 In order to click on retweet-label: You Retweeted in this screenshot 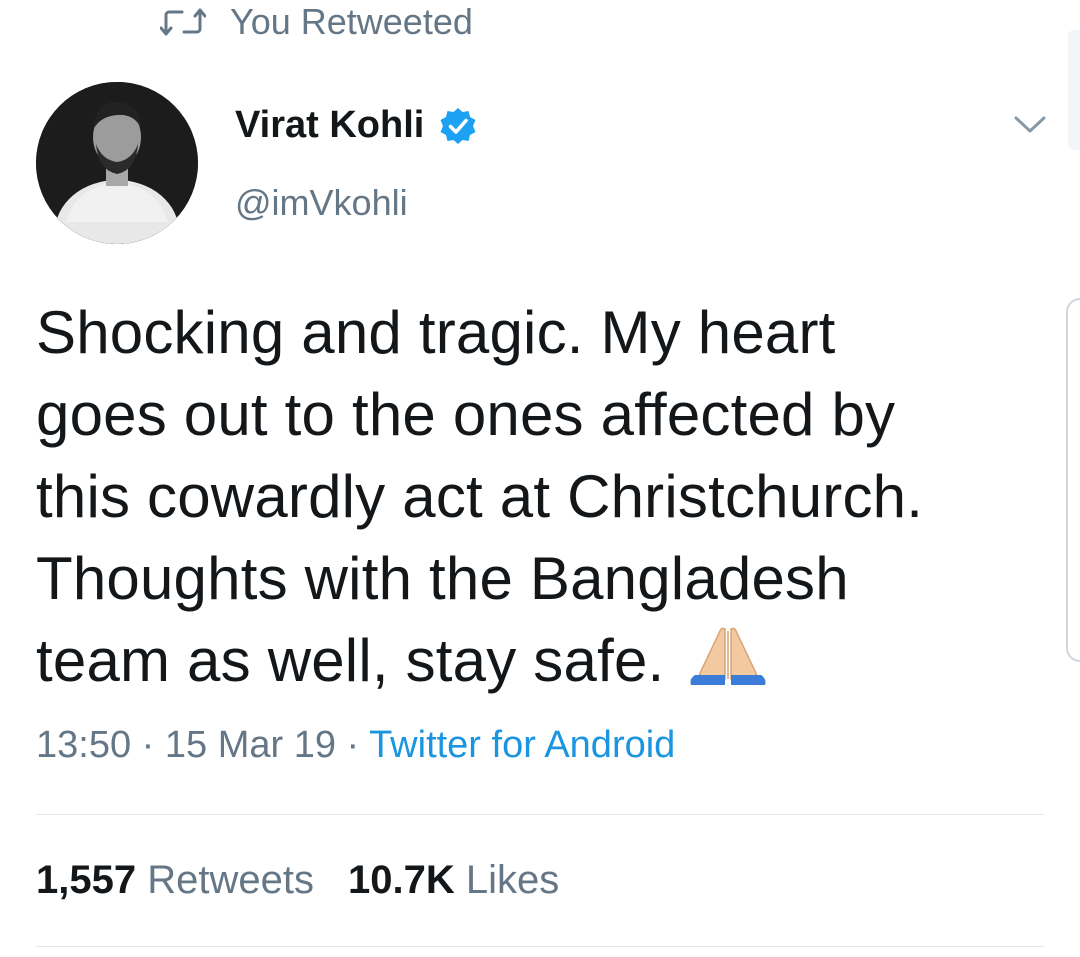, I will do `click(351, 21)`.